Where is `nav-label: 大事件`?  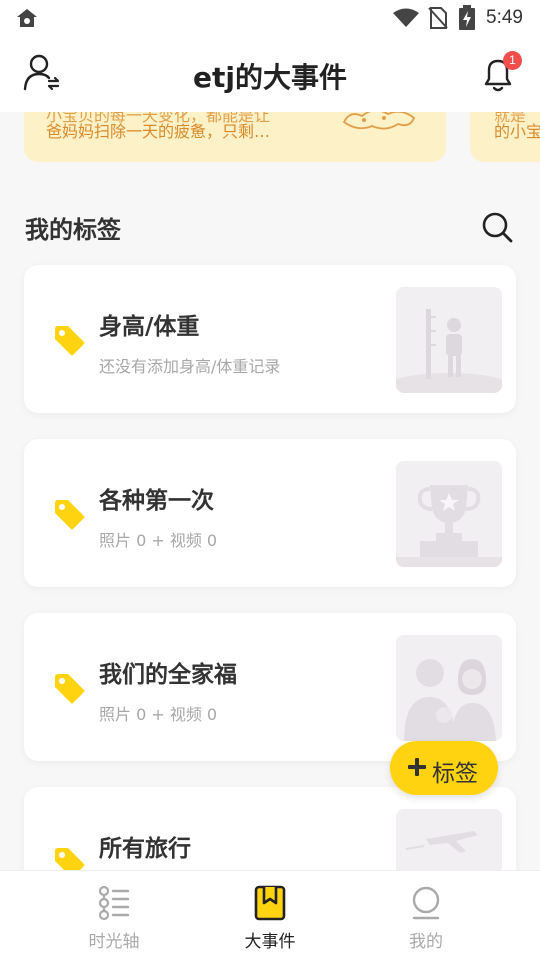 nav-label: 大事件 is located at coordinates (270, 942).